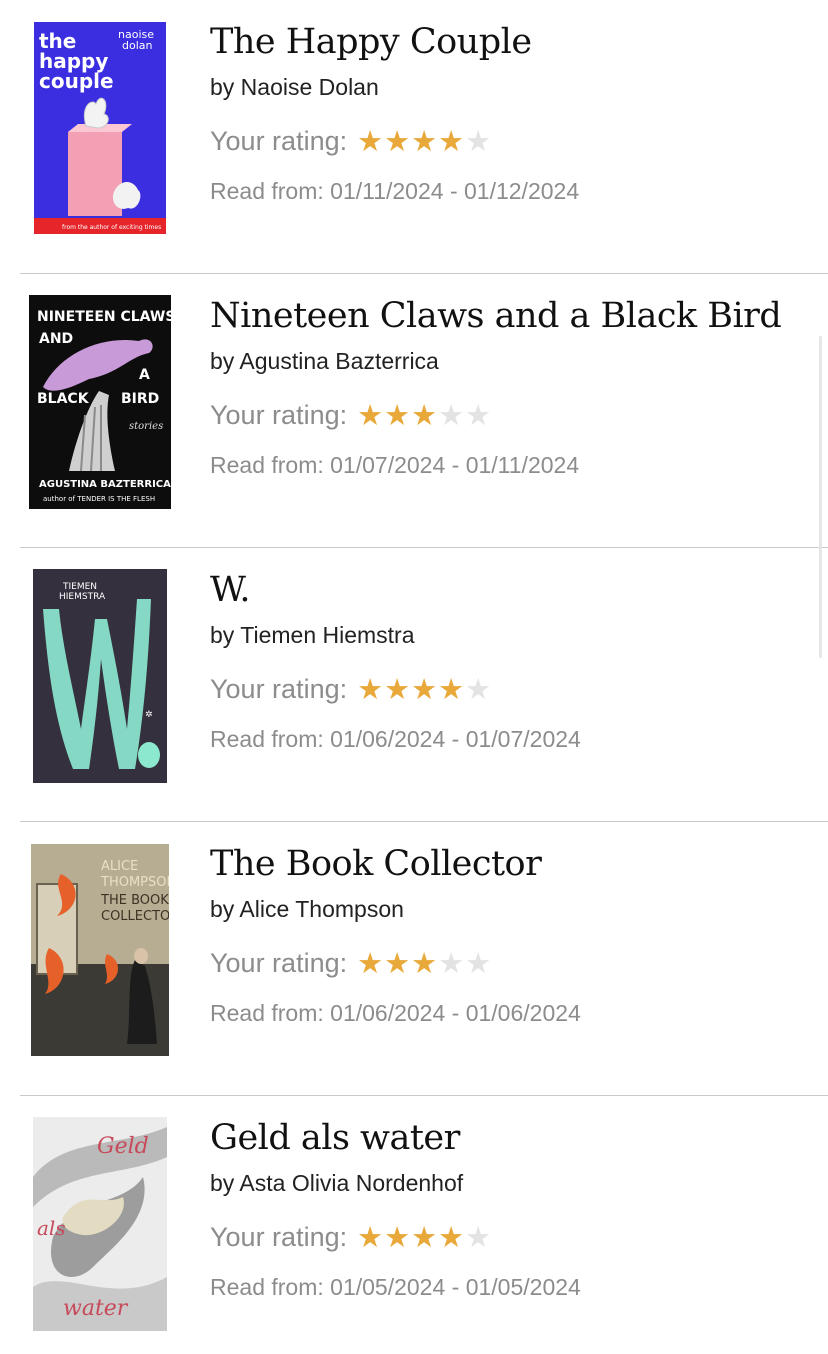  I want to click on book-title: Nineteen Claws and a Black Bird, so click(510, 316).